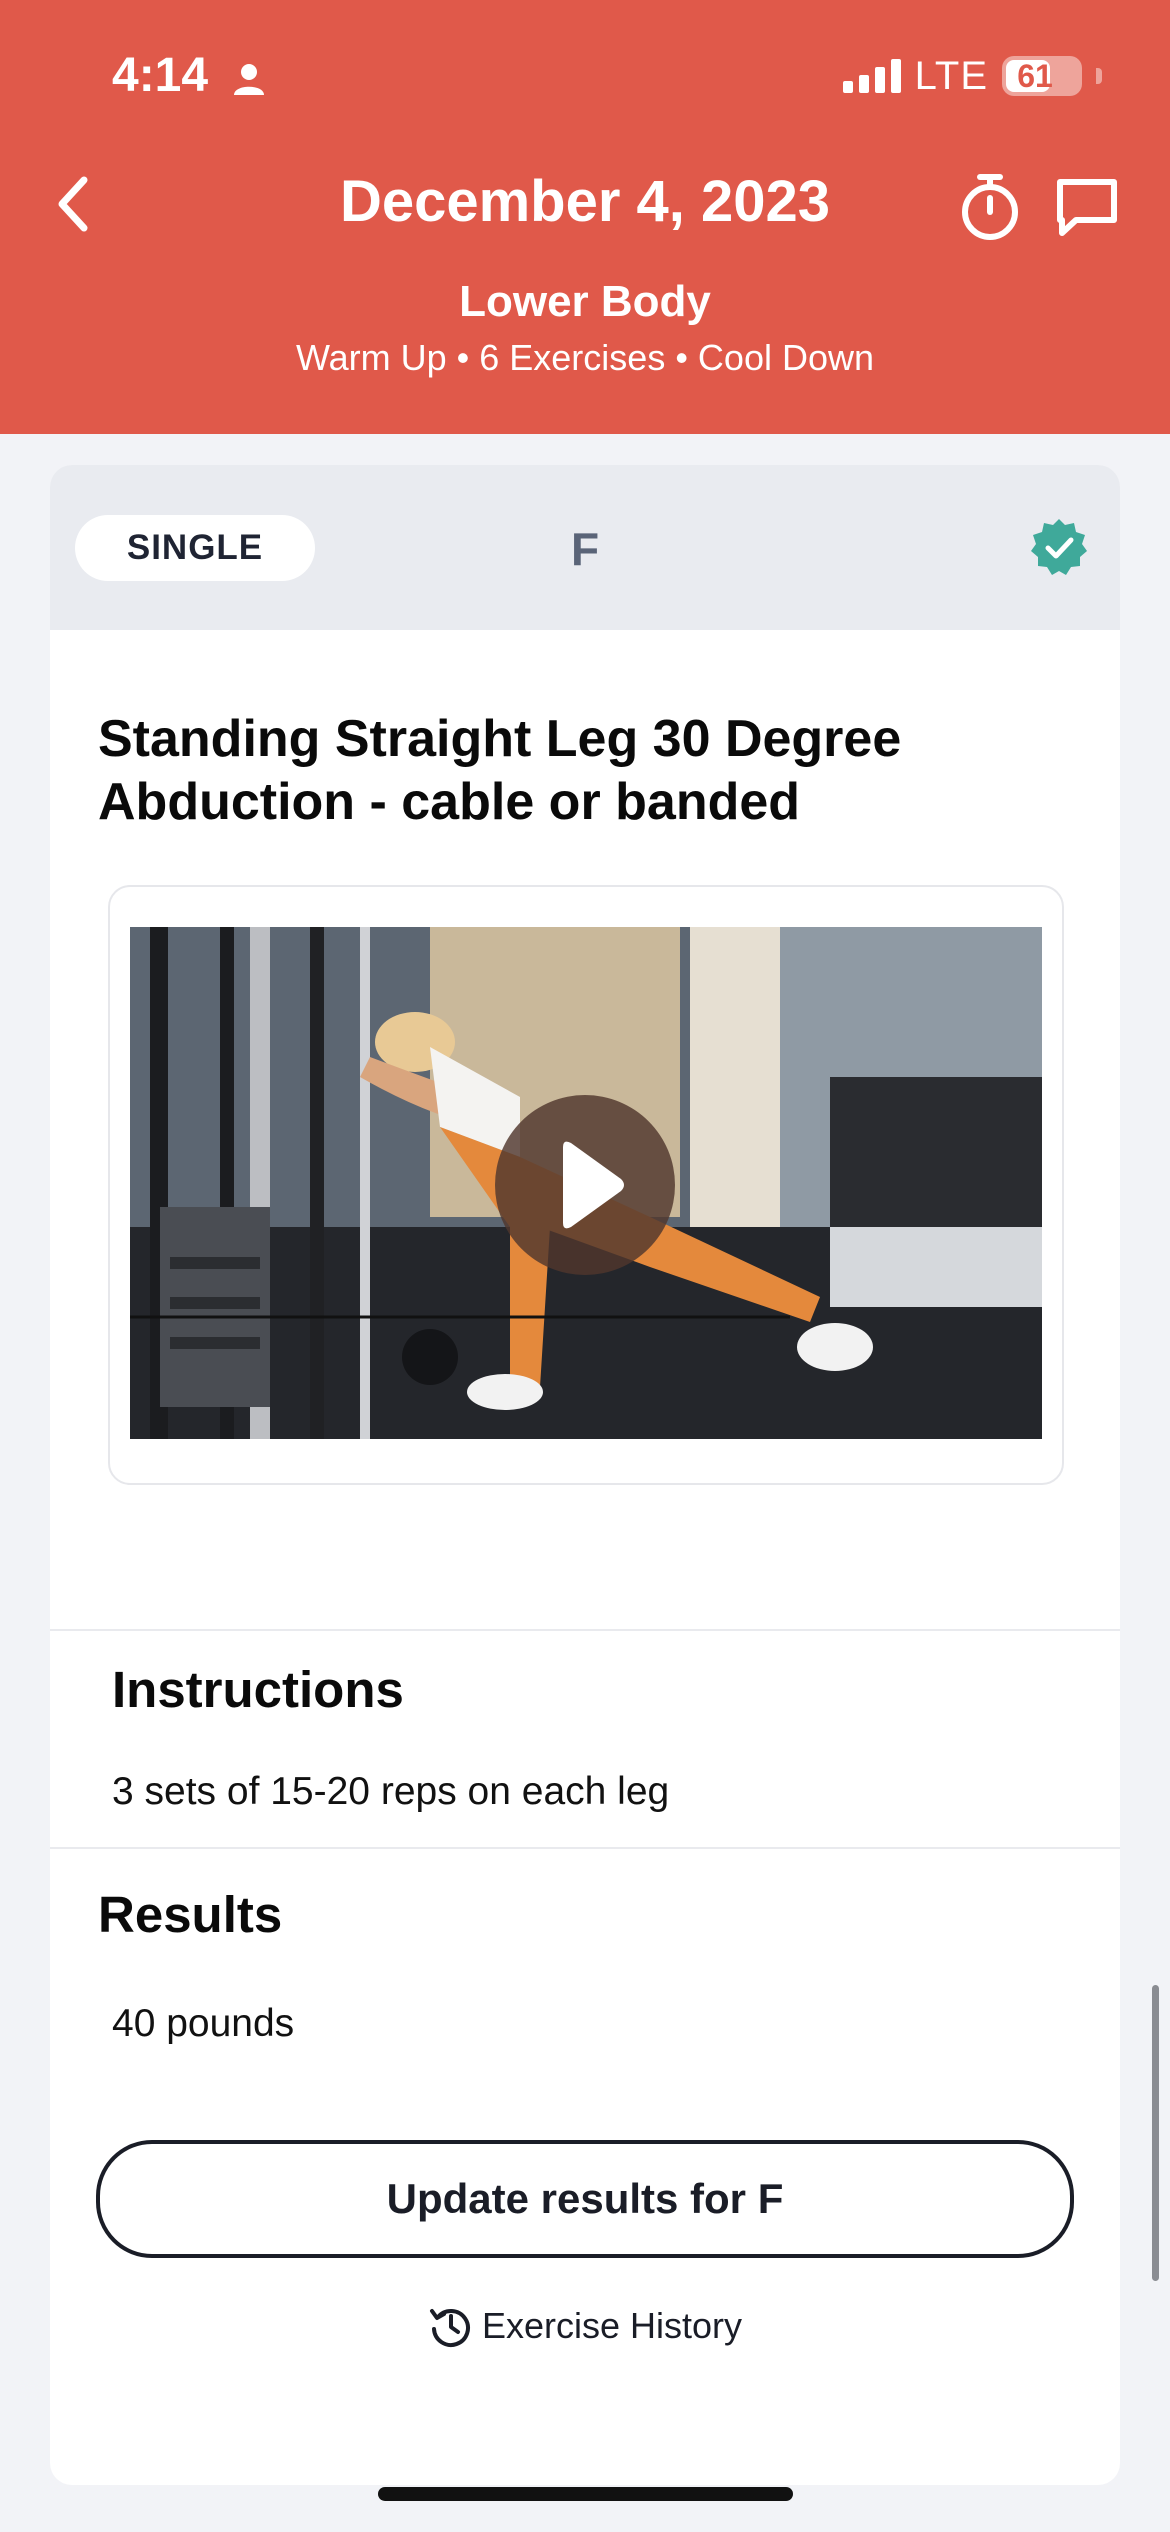  Describe the element at coordinates (203, 2023) in the screenshot. I see `results-text: 40 pounds` at that location.